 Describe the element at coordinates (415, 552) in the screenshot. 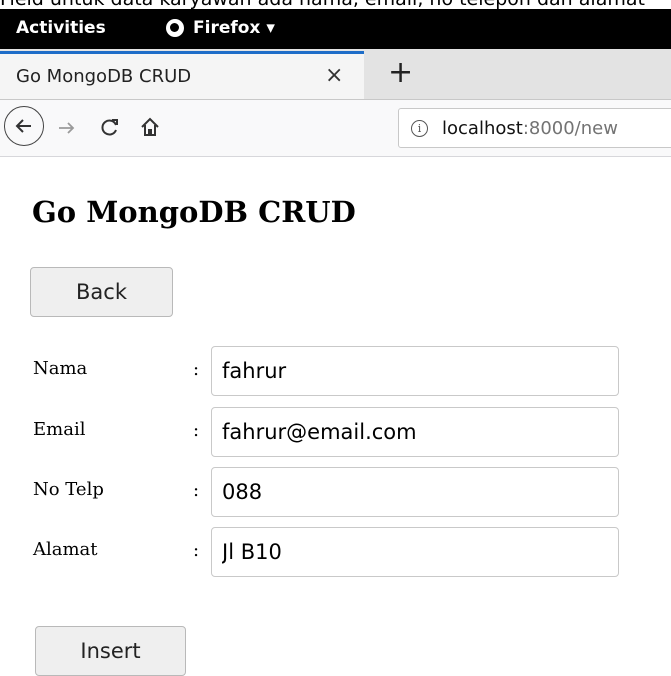

I see `alamat-input` at that location.